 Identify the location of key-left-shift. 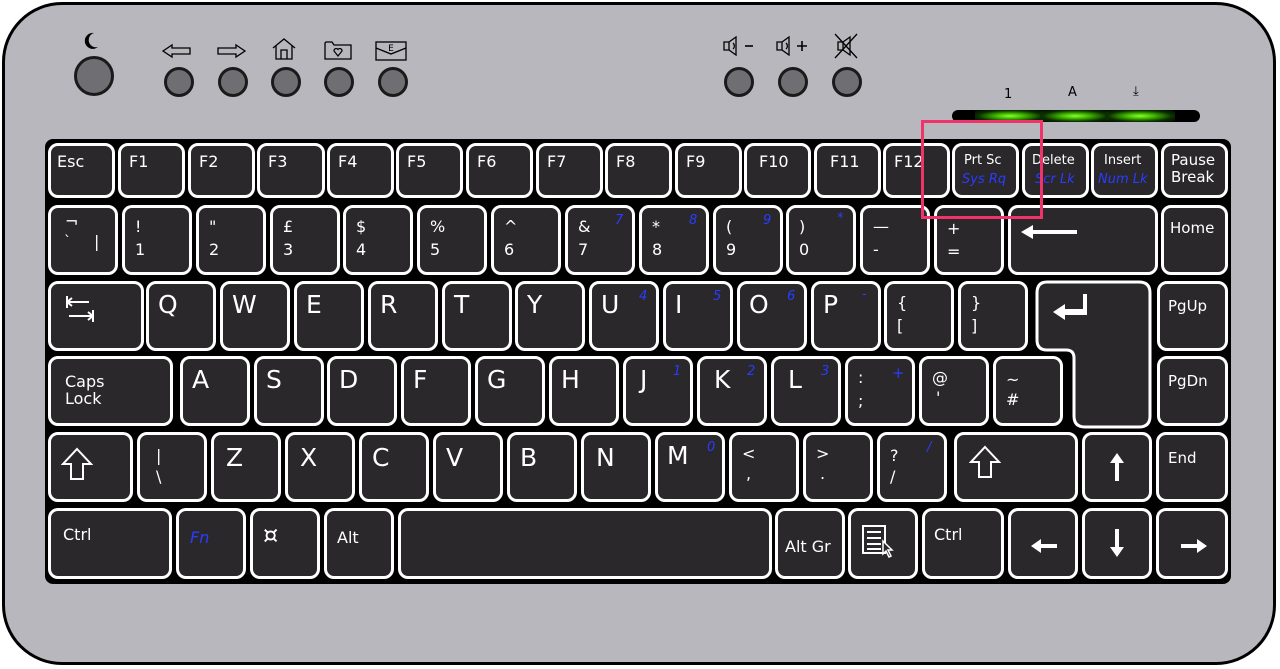
(90, 467).